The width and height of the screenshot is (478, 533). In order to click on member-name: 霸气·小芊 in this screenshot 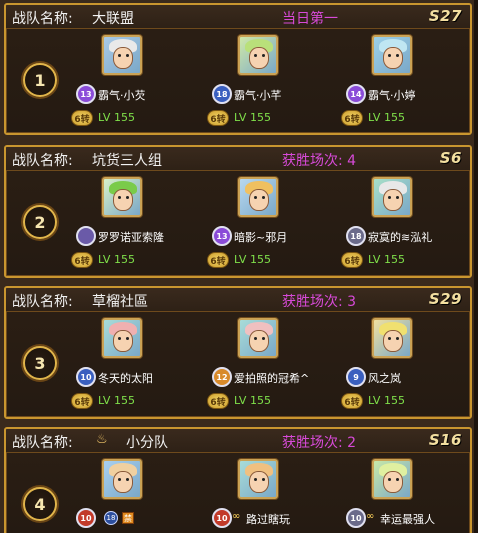, I will do `click(258, 95)`.